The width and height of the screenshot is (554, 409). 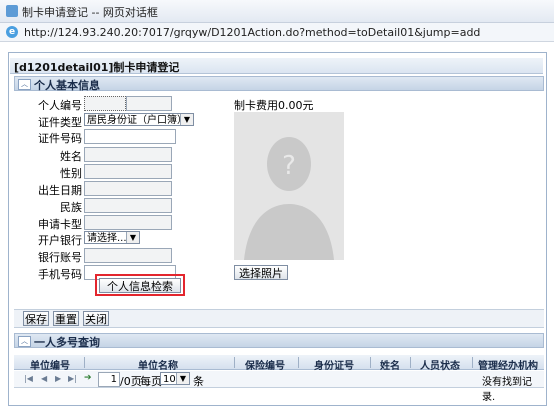 What do you see at coordinates (66, 318) in the screenshot?
I see `reset-button: 重置` at bounding box center [66, 318].